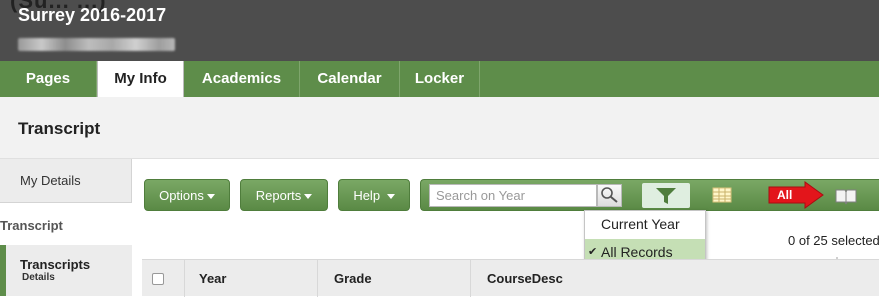 The height and width of the screenshot is (297, 879). I want to click on side-item-transcripts: Transcripts Details, so click(66, 270).